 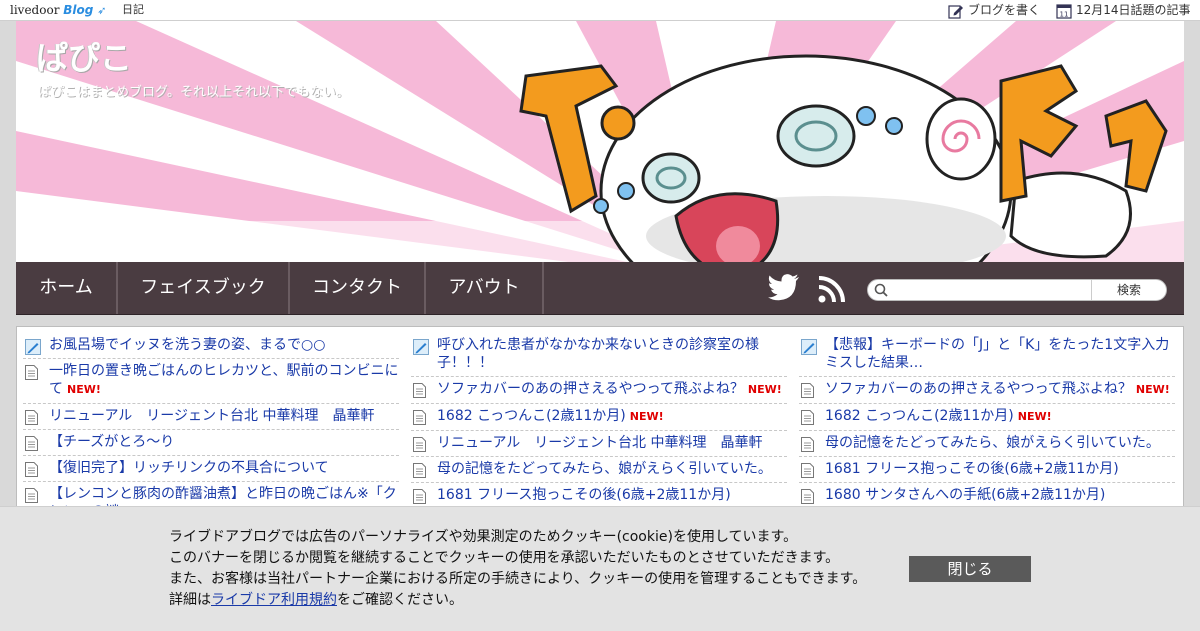 I want to click on link-text: お風呂場でイッヌを洗う妻の姿、まるで○○, so click(x=187, y=345).